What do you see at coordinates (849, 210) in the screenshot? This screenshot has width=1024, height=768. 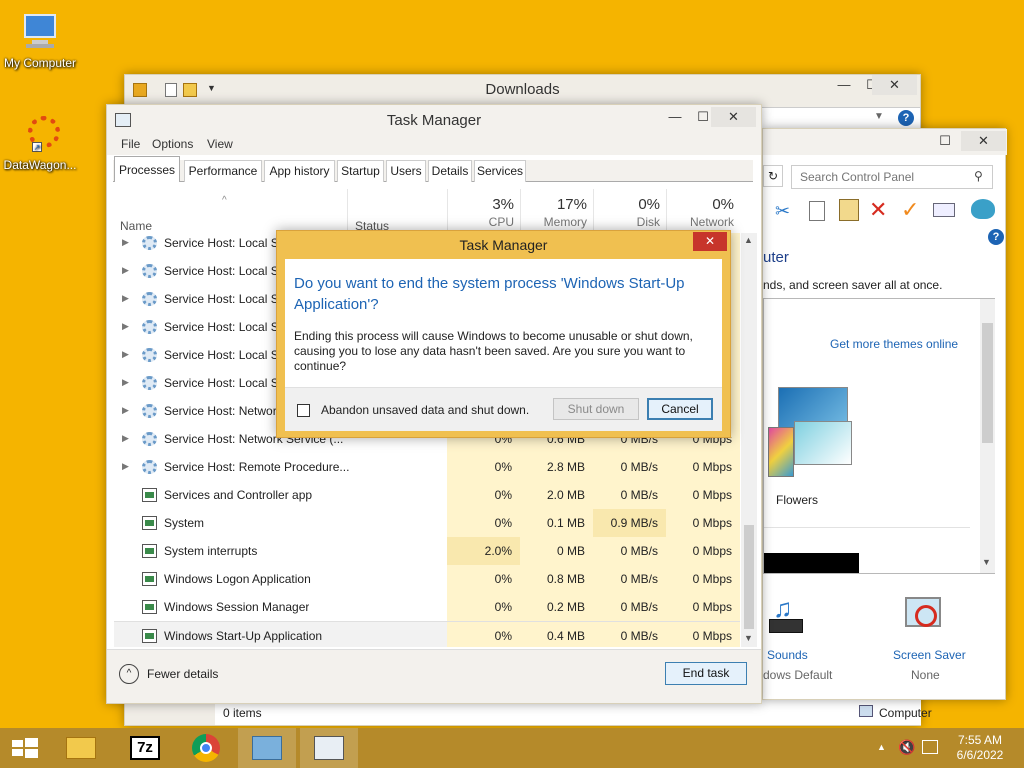 I see `paste-icon` at bounding box center [849, 210].